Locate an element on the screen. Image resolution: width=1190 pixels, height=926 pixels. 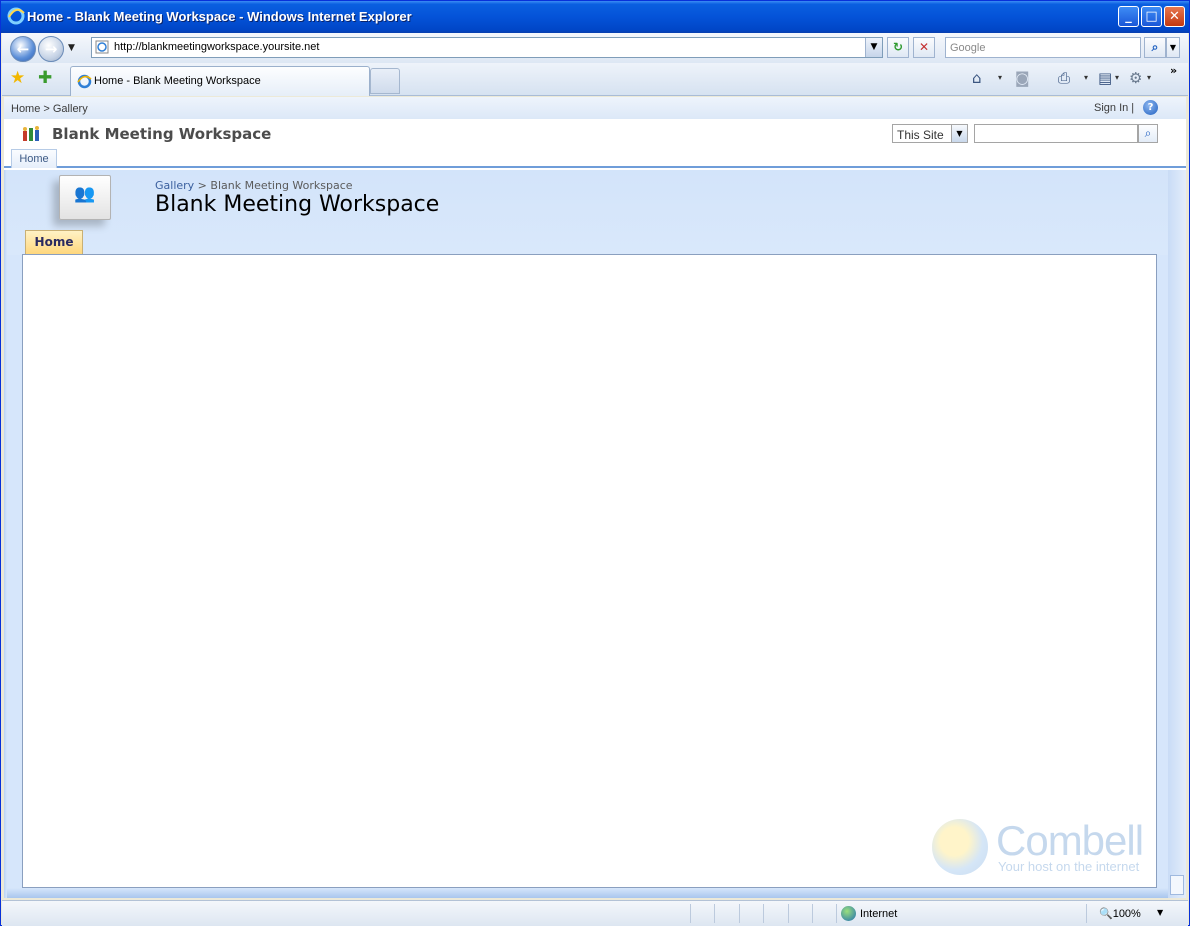
tab-home: Home is located at coordinates (34, 158).